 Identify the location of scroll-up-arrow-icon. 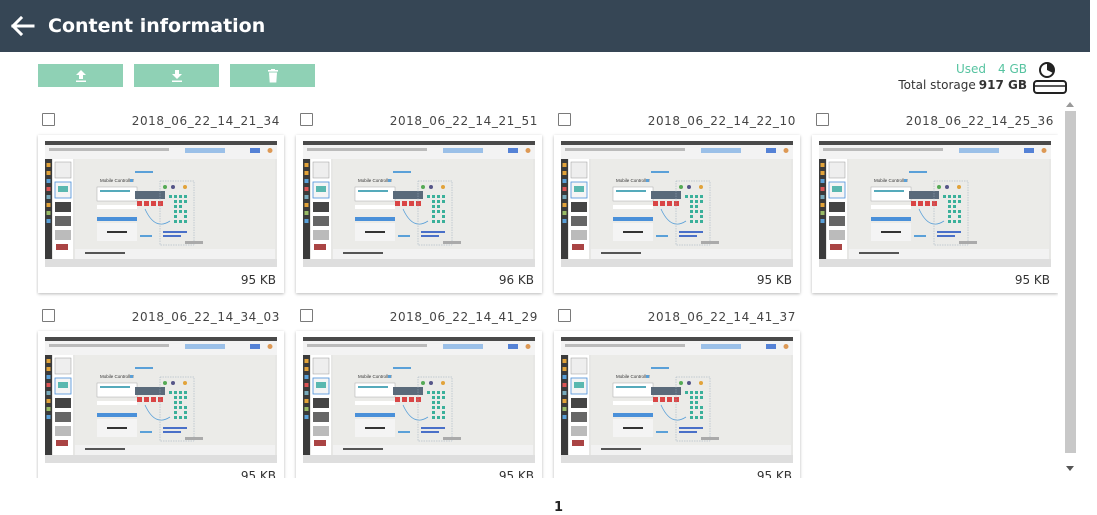
(1070, 104).